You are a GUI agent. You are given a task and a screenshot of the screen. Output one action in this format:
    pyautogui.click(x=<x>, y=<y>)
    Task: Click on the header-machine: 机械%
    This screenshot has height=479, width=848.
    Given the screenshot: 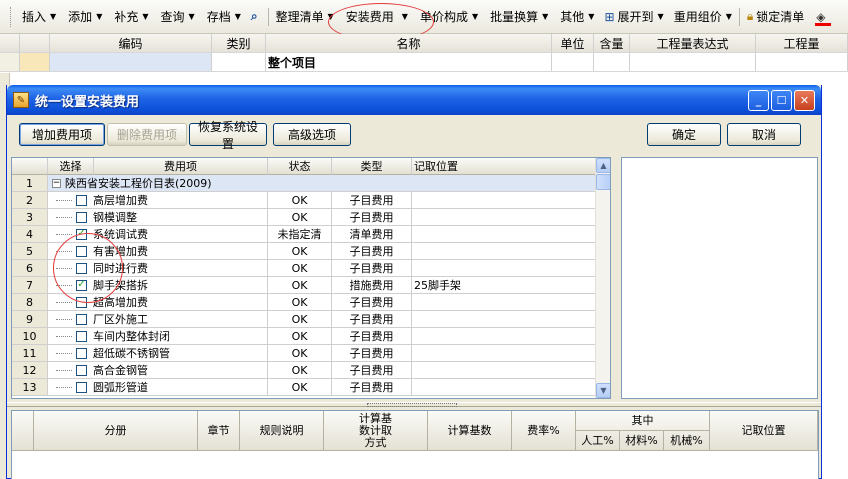 What is the action you would take?
    pyautogui.click(x=687, y=441)
    